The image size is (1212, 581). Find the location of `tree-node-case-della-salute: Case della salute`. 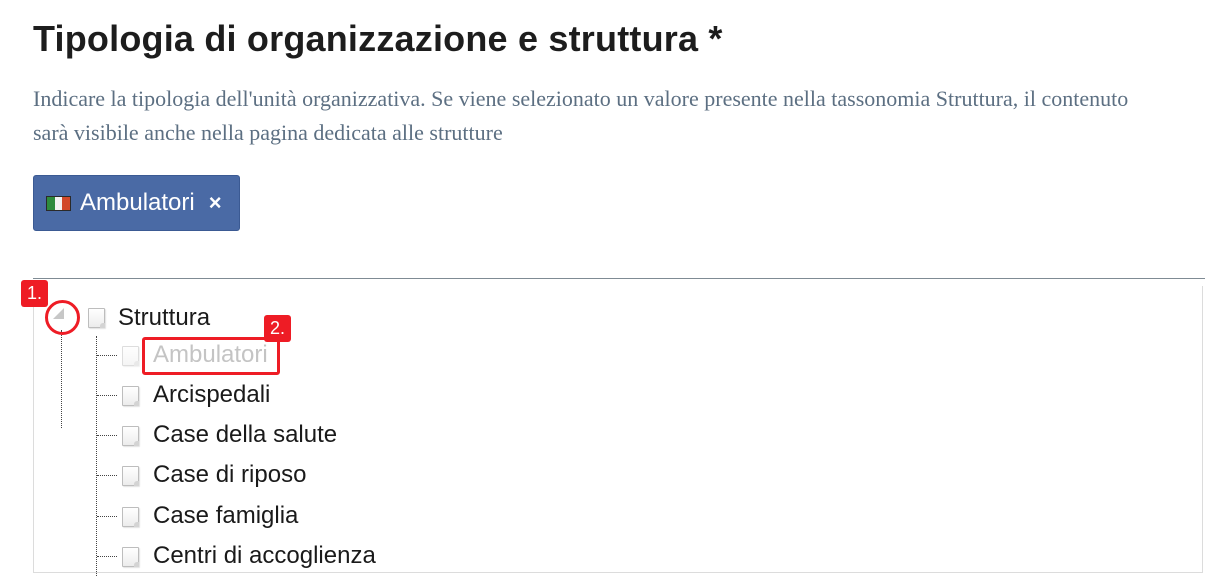

tree-node-case-della-salute: Case della salute is located at coordinates (245, 435).